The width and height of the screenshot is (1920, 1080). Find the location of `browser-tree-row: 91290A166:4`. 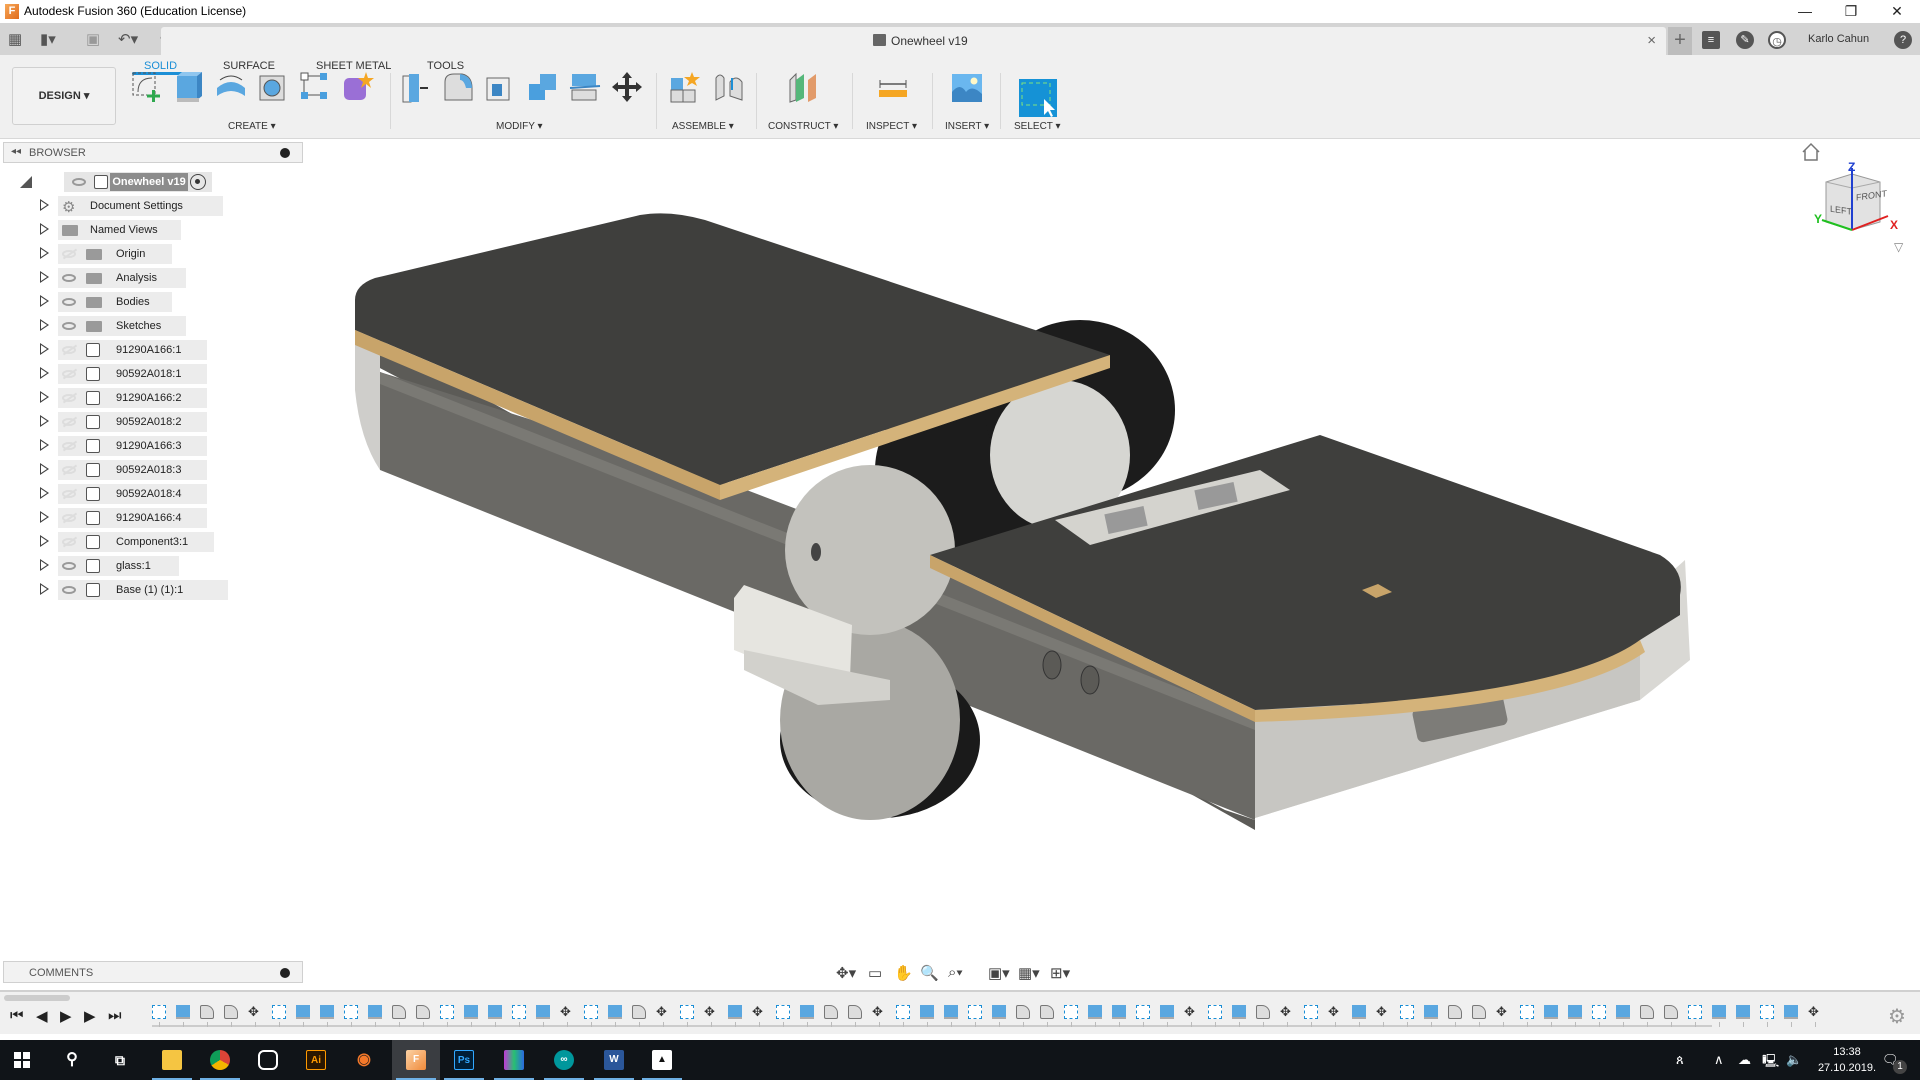

browser-tree-row: 91290A166:4 is located at coordinates (150, 518).